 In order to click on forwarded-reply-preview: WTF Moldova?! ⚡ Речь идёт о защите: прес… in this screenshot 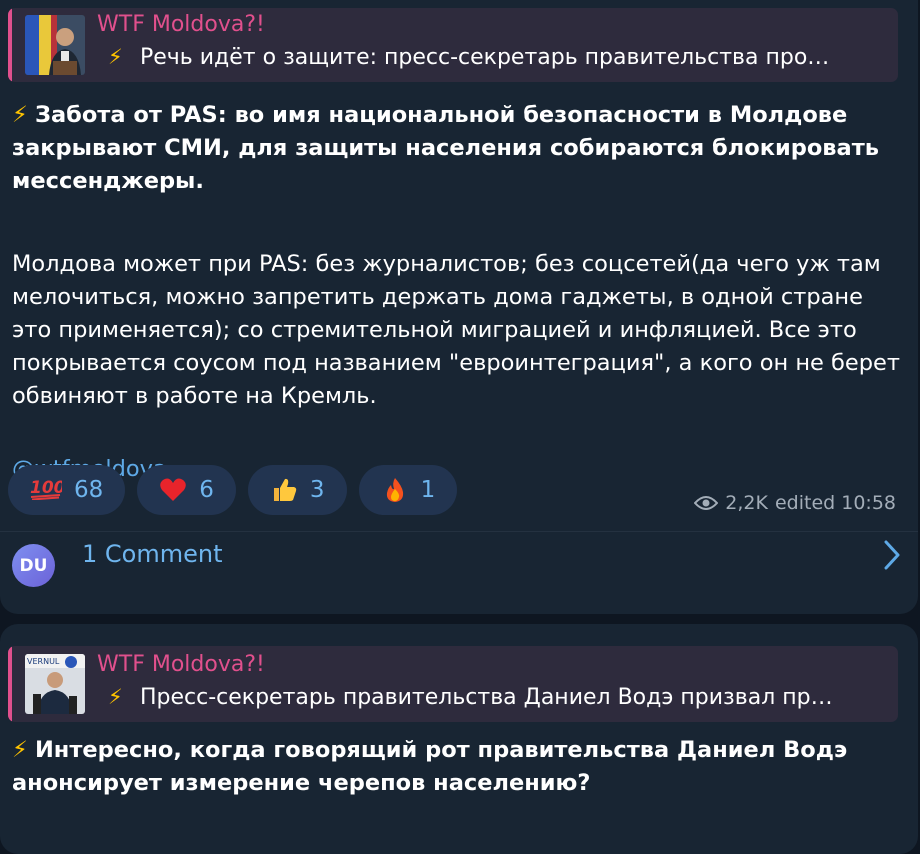, I will do `click(453, 45)`.